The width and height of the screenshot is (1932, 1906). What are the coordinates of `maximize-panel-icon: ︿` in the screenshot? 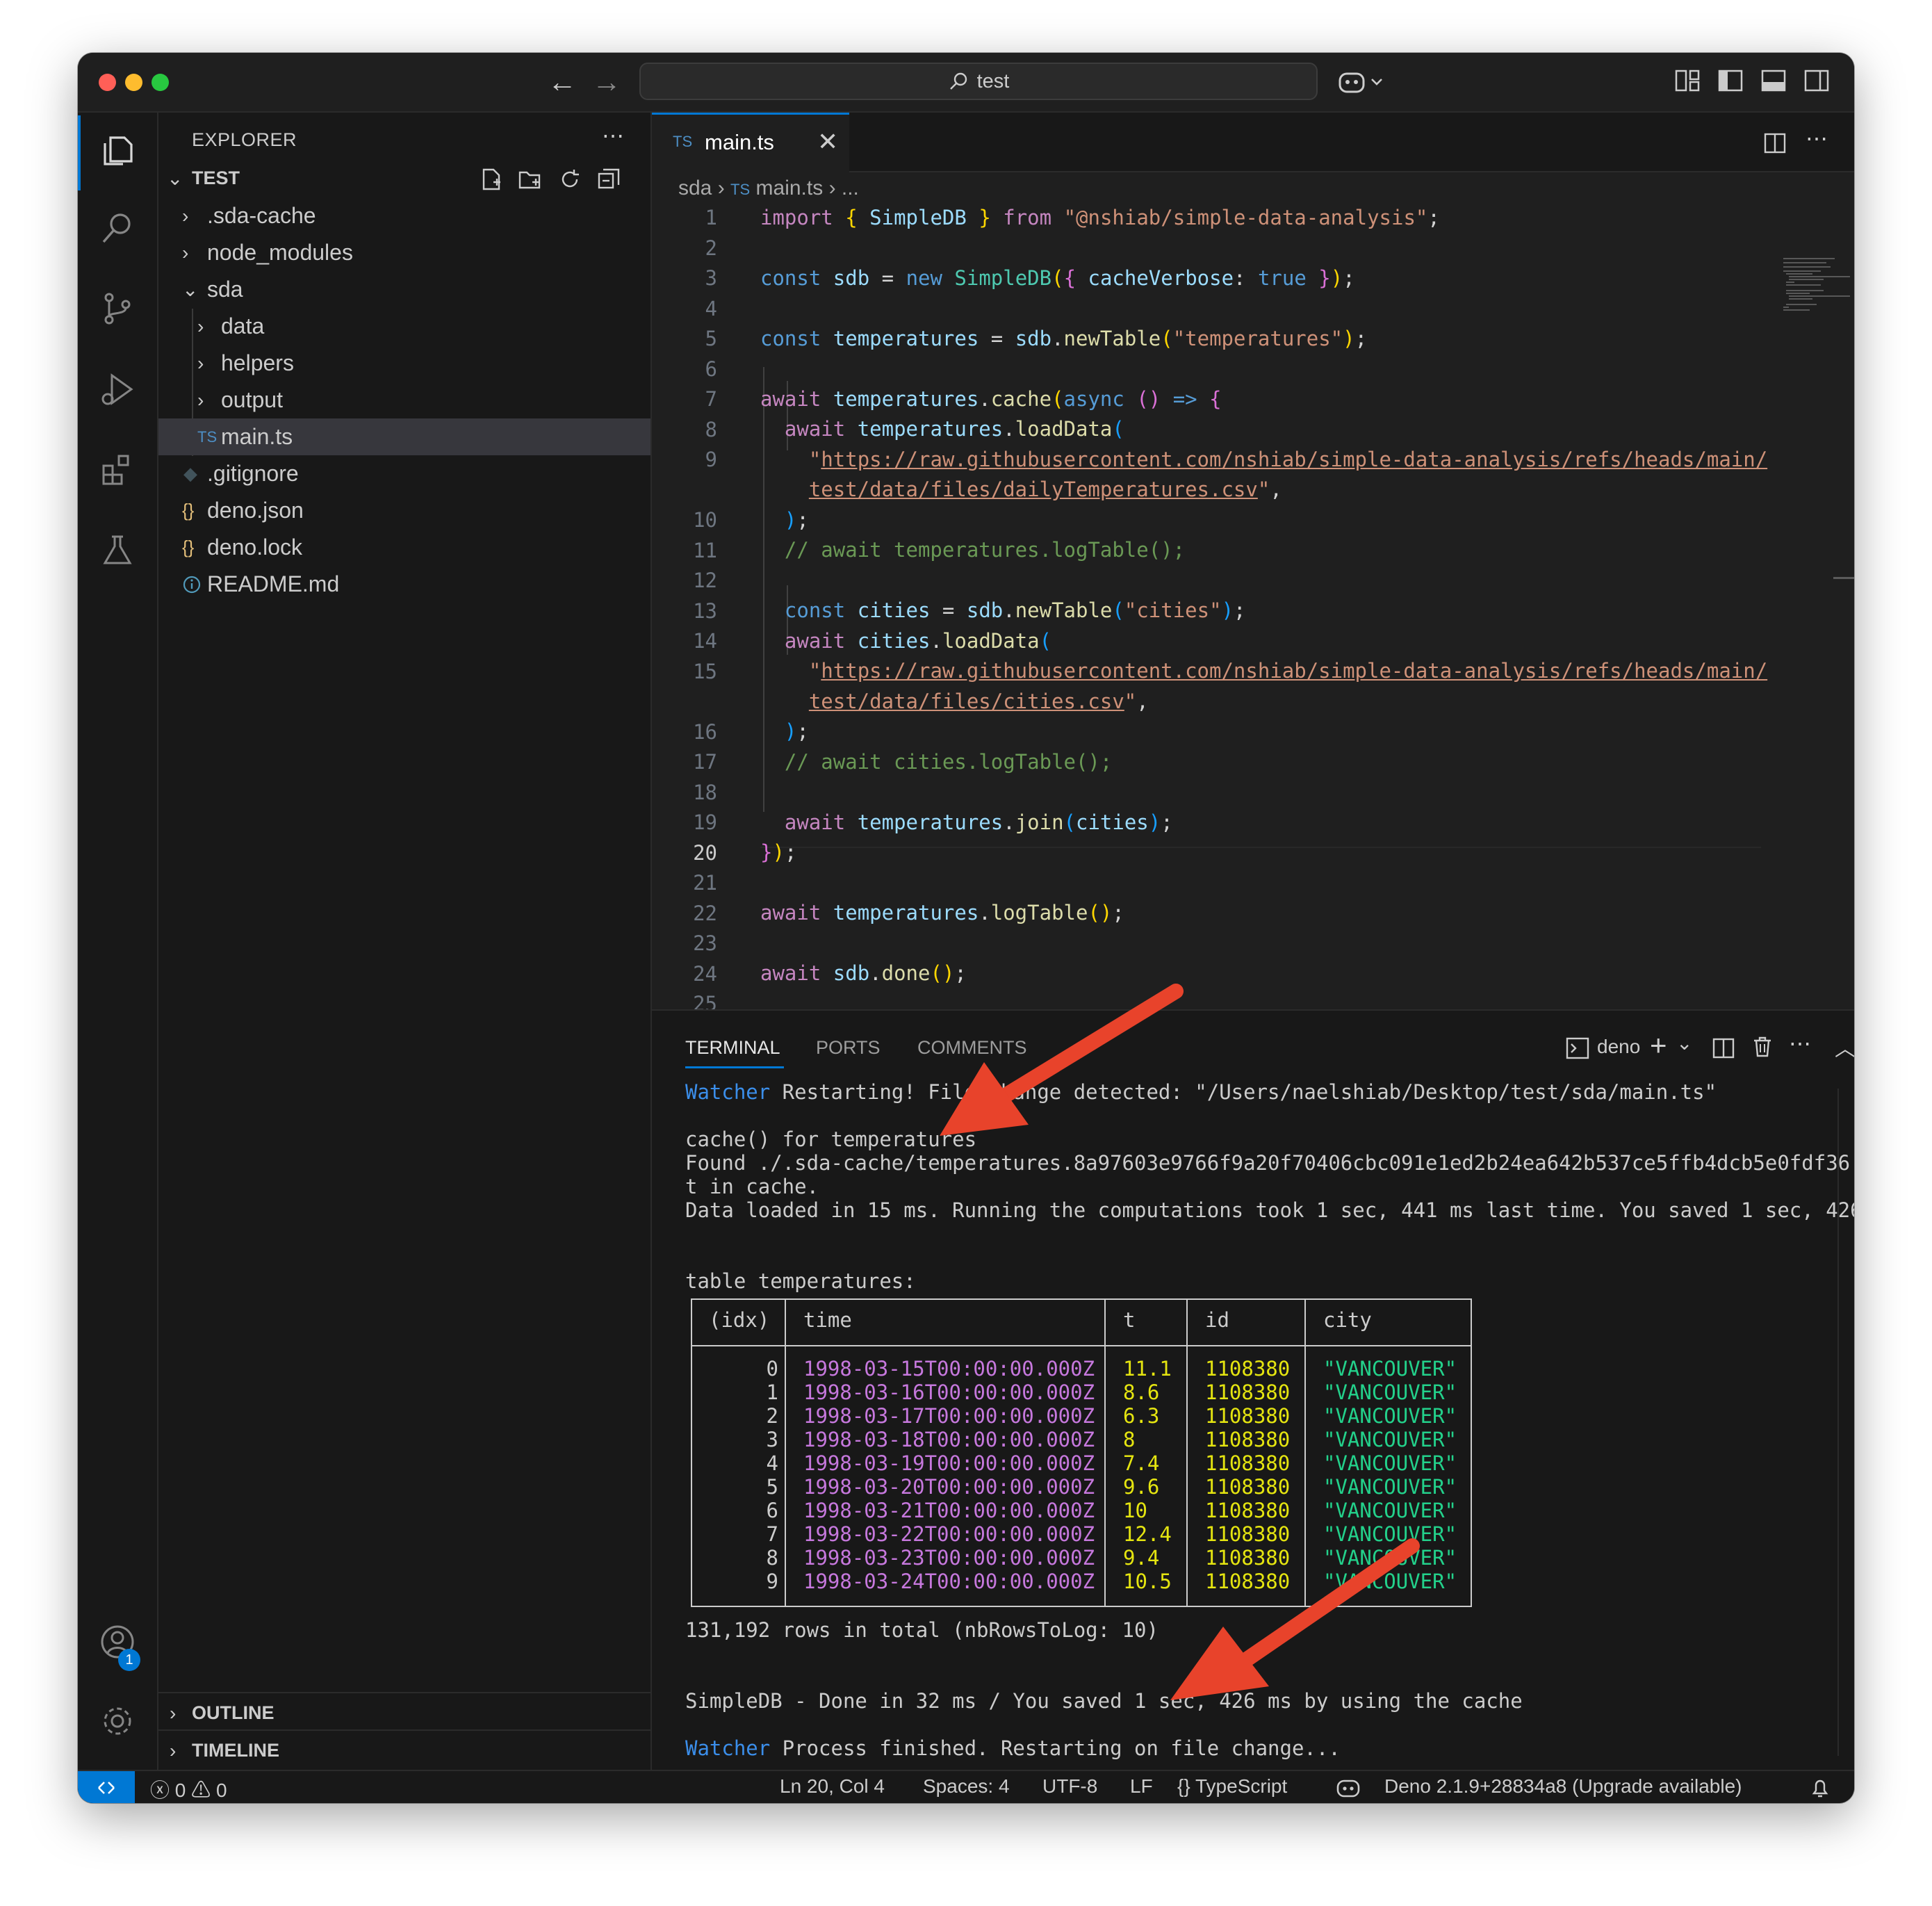 It's located at (1844, 1047).